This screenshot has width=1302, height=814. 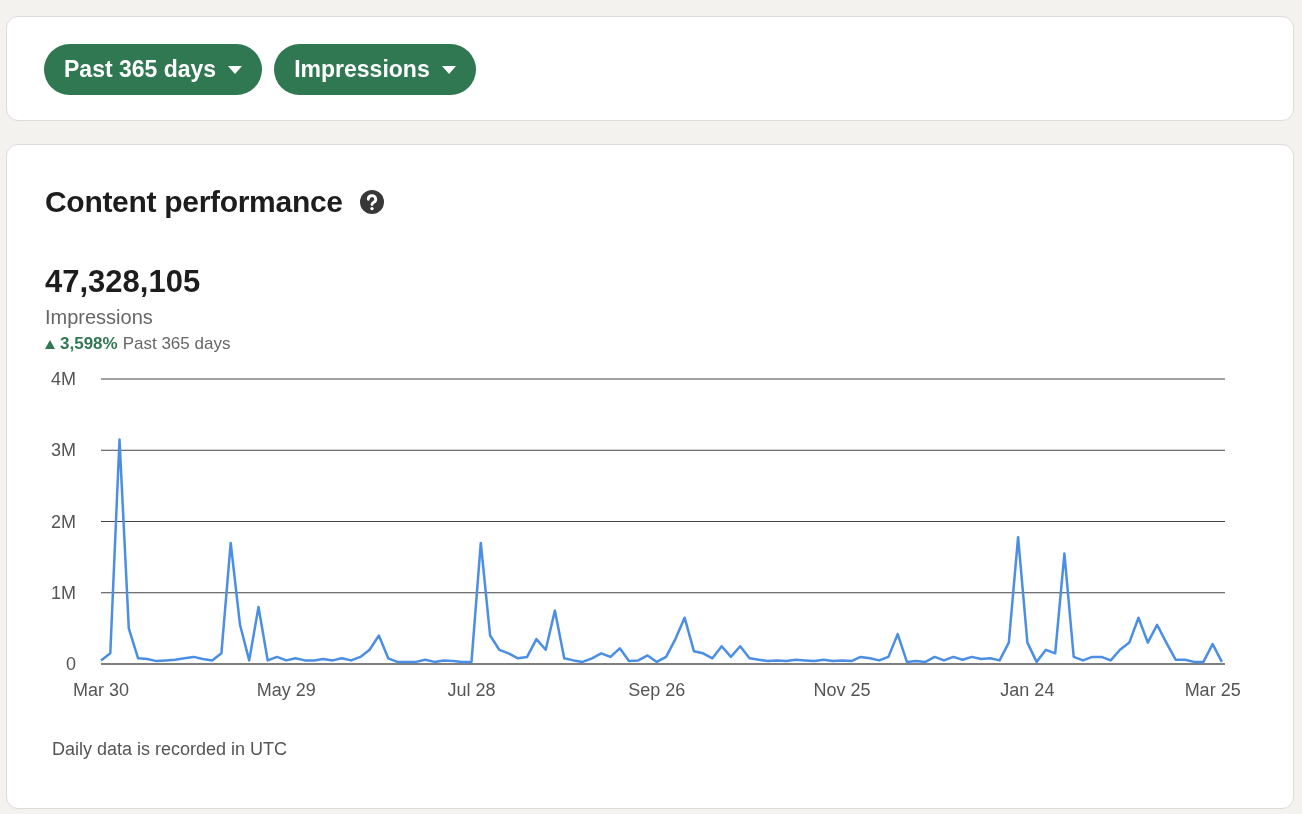 I want to click on axis-label: 0, so click(x=71, y=664).